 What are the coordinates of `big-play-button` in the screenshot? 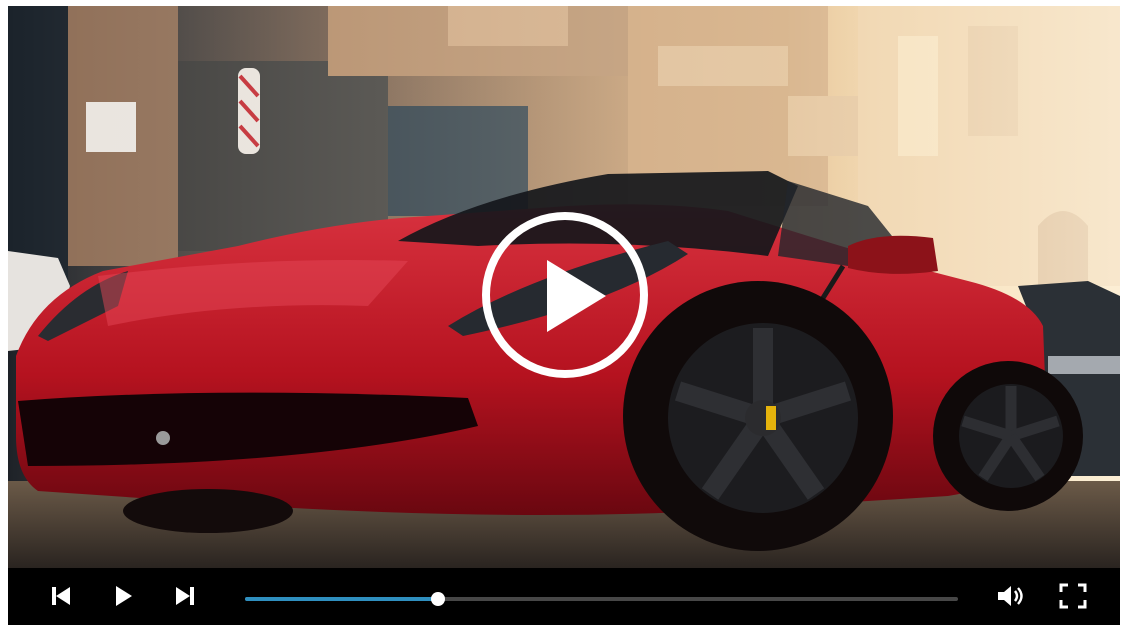 It's located at (565, 295).